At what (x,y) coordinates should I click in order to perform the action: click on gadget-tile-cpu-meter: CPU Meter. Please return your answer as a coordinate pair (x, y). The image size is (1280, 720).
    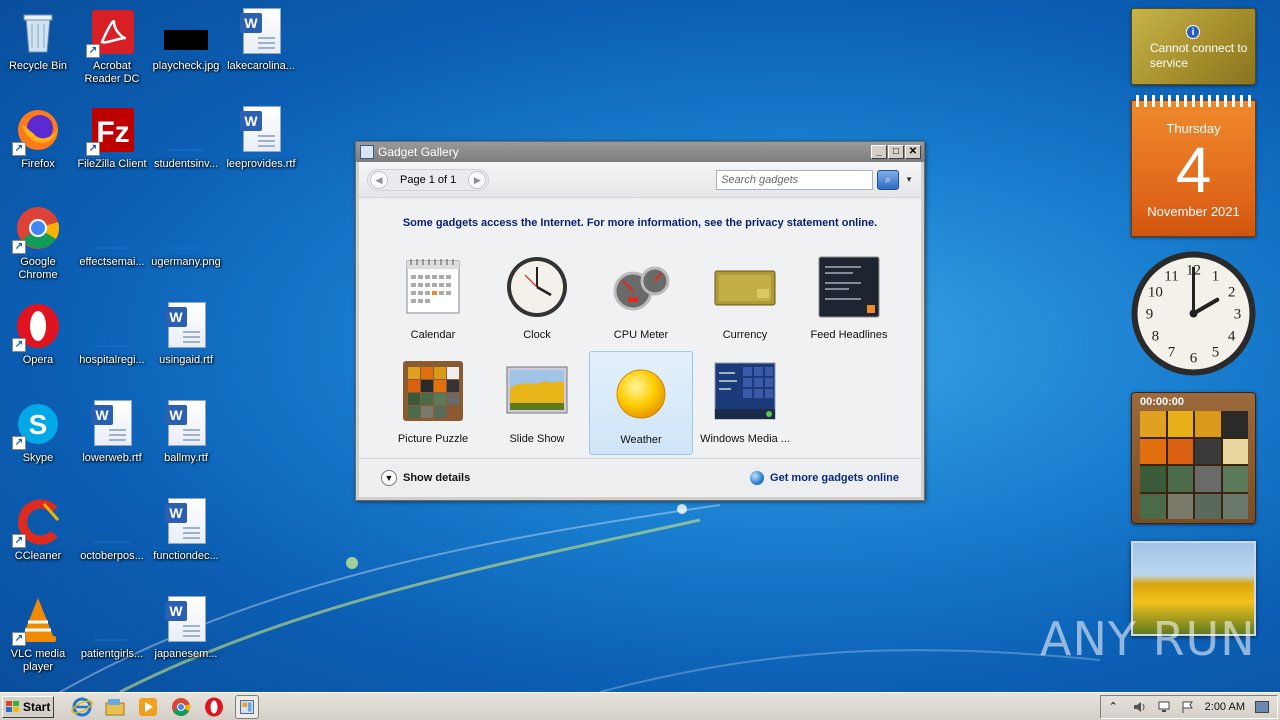
    Looking at the image, I should click on (641, 299).